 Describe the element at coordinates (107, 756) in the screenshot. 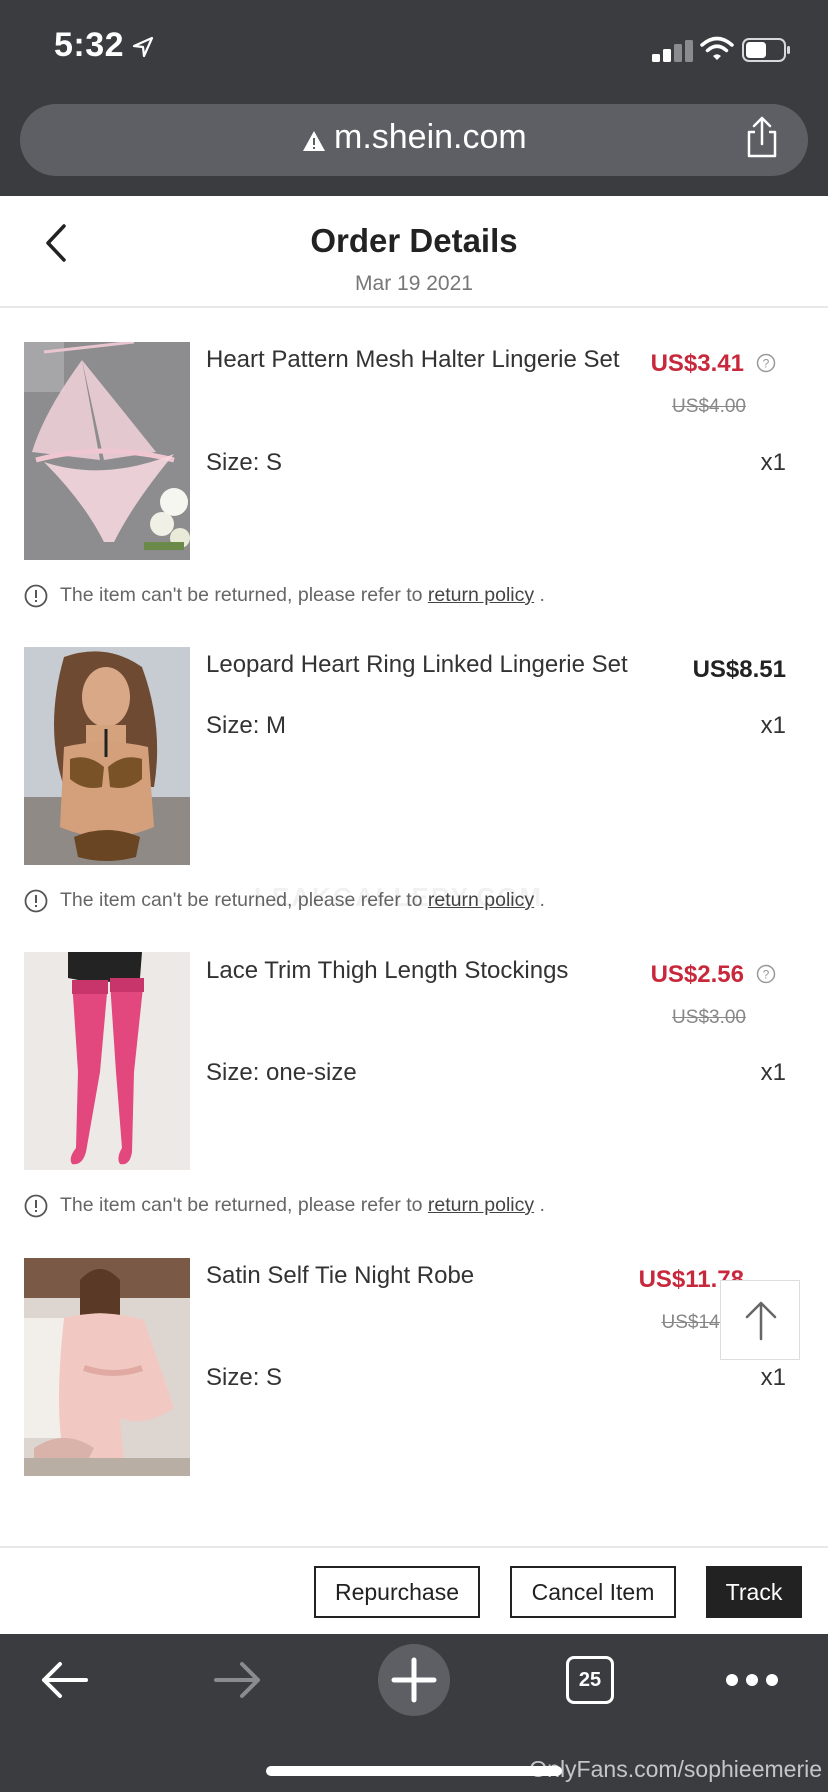

I see `product-image-leopard-lingerie` at that location.